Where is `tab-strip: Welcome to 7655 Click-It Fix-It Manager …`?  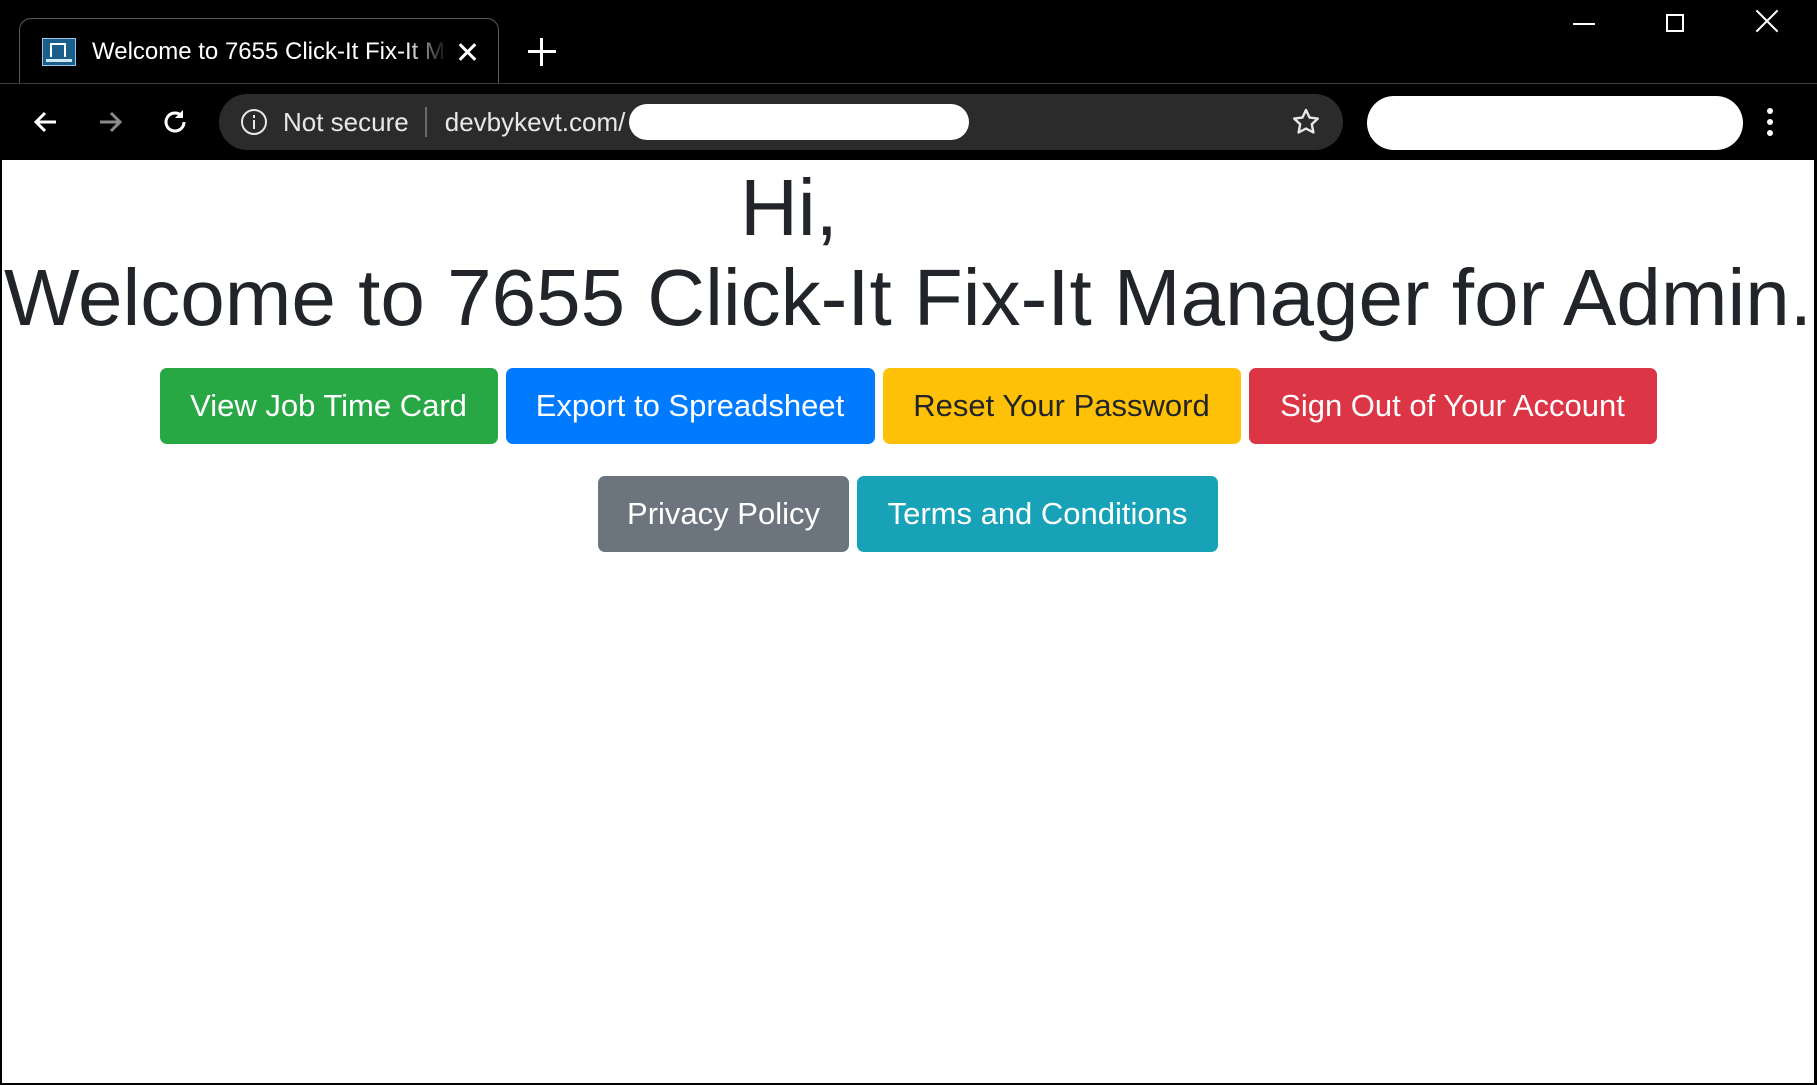 tab-strip: Welcome to 7655 Click-It Fix-It Manager … is located at coordinates (908, 42).